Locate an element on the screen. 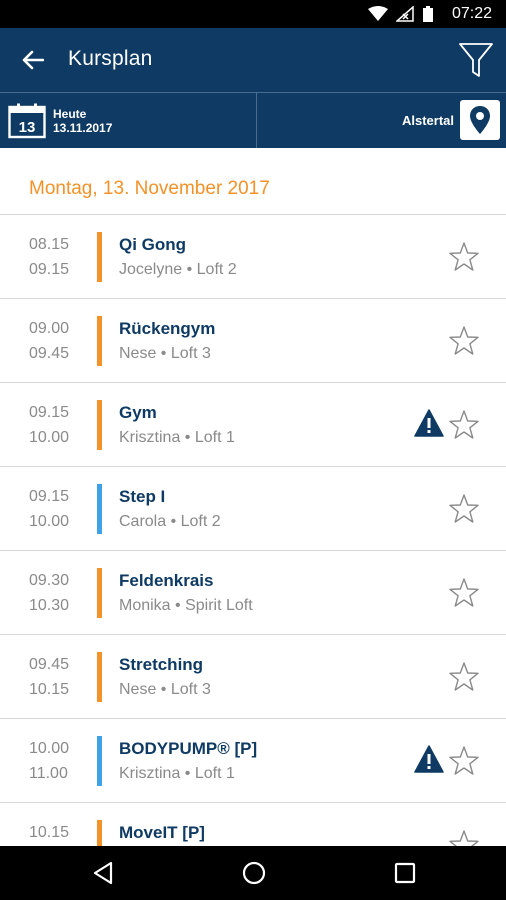  class-end-time: 09.15 is located at coordinates (49, 269).